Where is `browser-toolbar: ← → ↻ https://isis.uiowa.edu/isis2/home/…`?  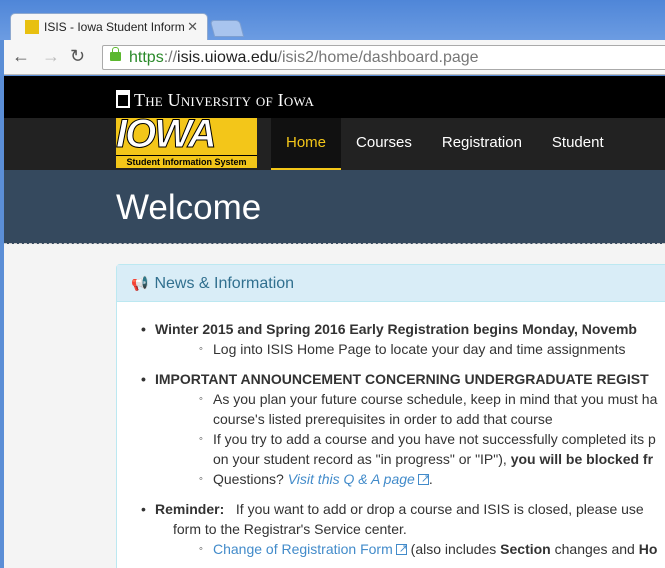 browser-toolbar: ← → ↻ https://isis.uiowa.edu/isis2/home/… is located at coordinates (334, 57).